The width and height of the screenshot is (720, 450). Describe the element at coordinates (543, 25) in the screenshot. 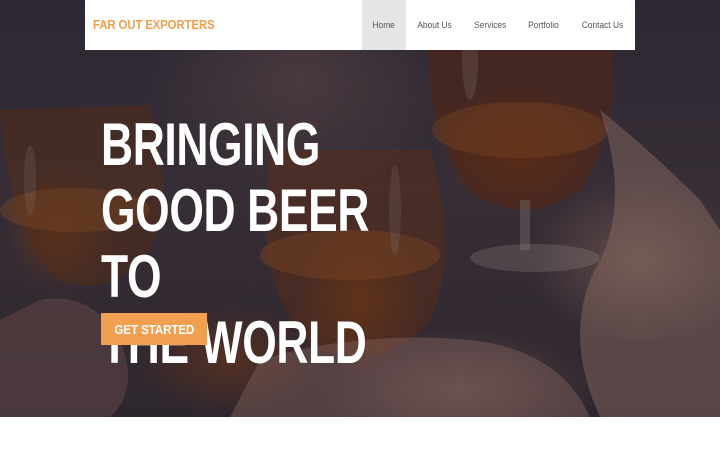

I see `nav-item-portfolio: Portfolio` at that location.